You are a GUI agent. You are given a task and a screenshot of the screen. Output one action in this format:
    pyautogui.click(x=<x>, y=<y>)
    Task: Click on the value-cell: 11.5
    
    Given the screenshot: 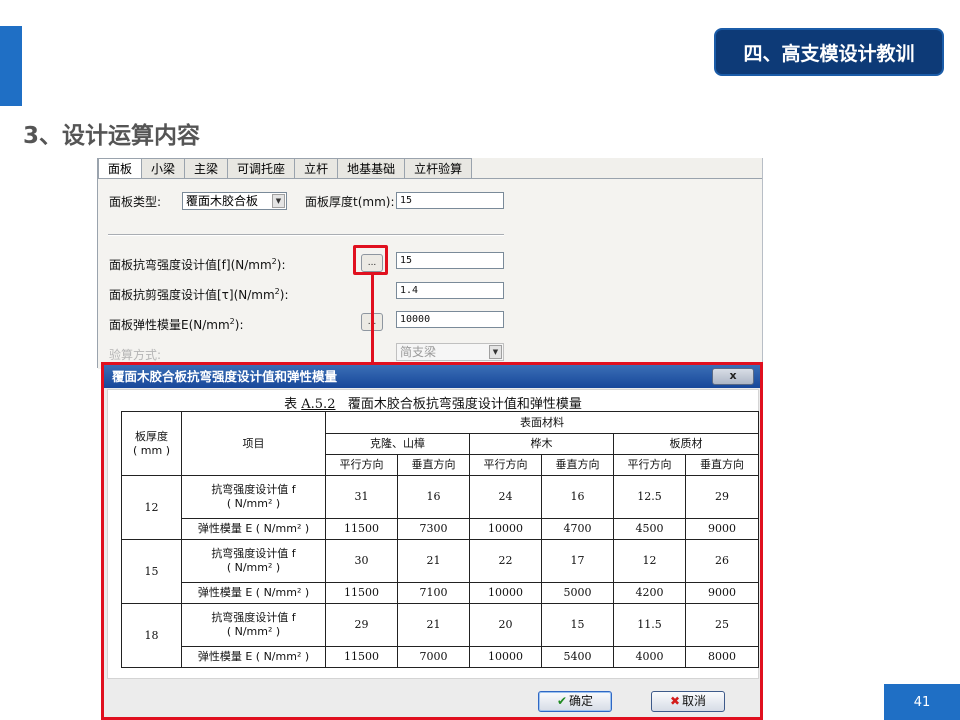 What is the action you would take?
    pyautogui.click(x=649, y=625)
    